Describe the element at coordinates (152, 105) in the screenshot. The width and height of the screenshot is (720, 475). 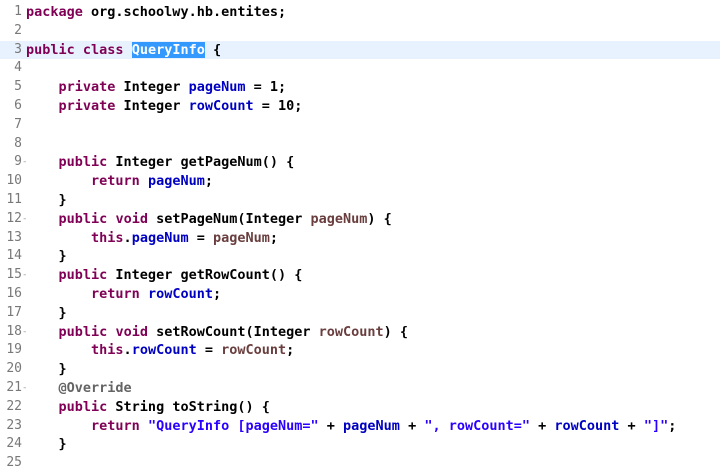
I see `code-token: Integer` at that location.